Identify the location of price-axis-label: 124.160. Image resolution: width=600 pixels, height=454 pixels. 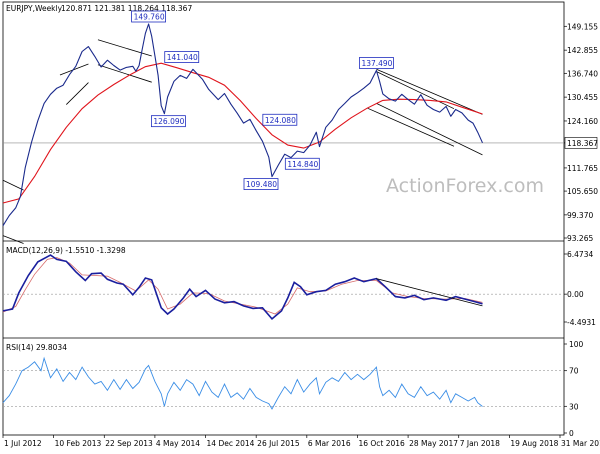
(582, 121).